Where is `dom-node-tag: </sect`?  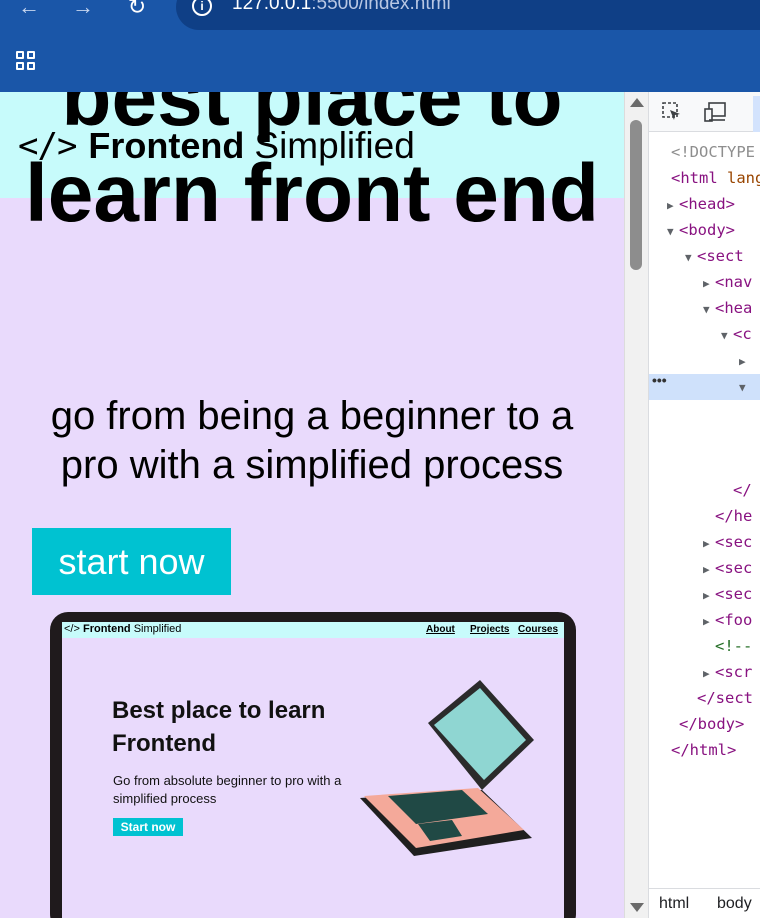 dom-node-tag: </sect is located at coordinates (725, 698).